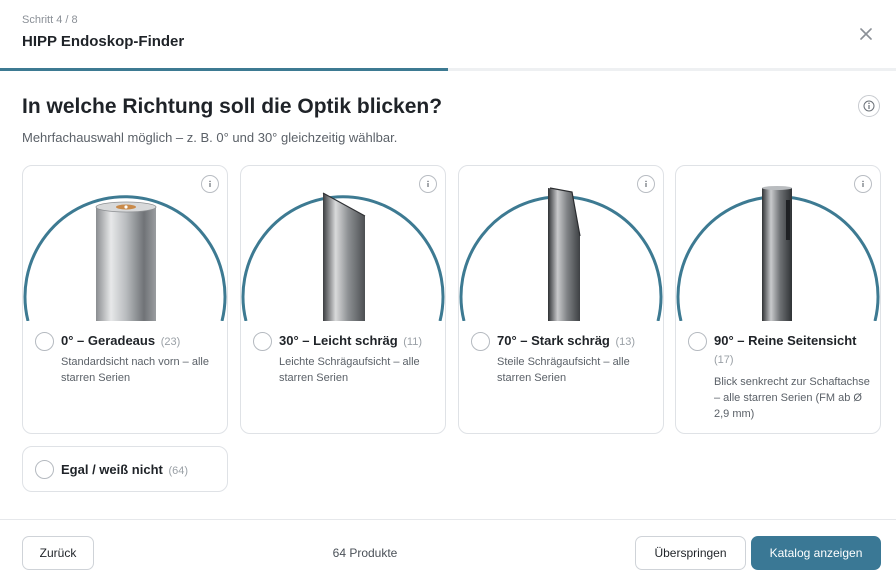 The width and height of the screenshot is (896, 582). I want to click on progress-fill, so click(224, 69).